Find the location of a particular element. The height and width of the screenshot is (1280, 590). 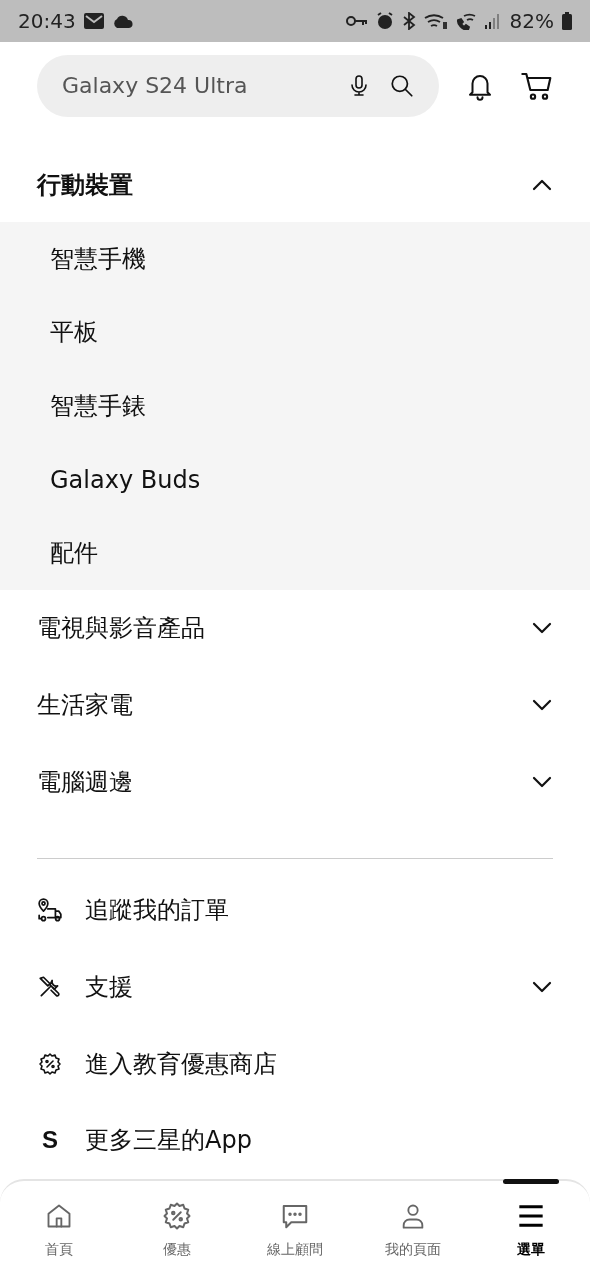

wifi-call-icon is located at coordinates (465, 20).